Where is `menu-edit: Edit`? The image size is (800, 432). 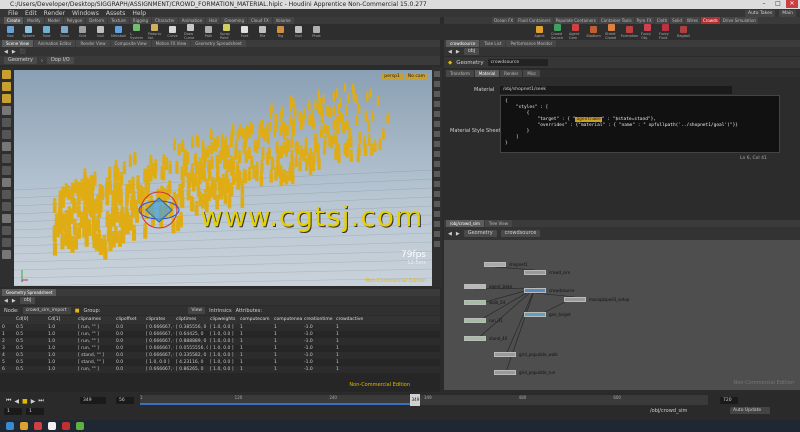 menu-edit: Edit is located at coordinates (31, 13).